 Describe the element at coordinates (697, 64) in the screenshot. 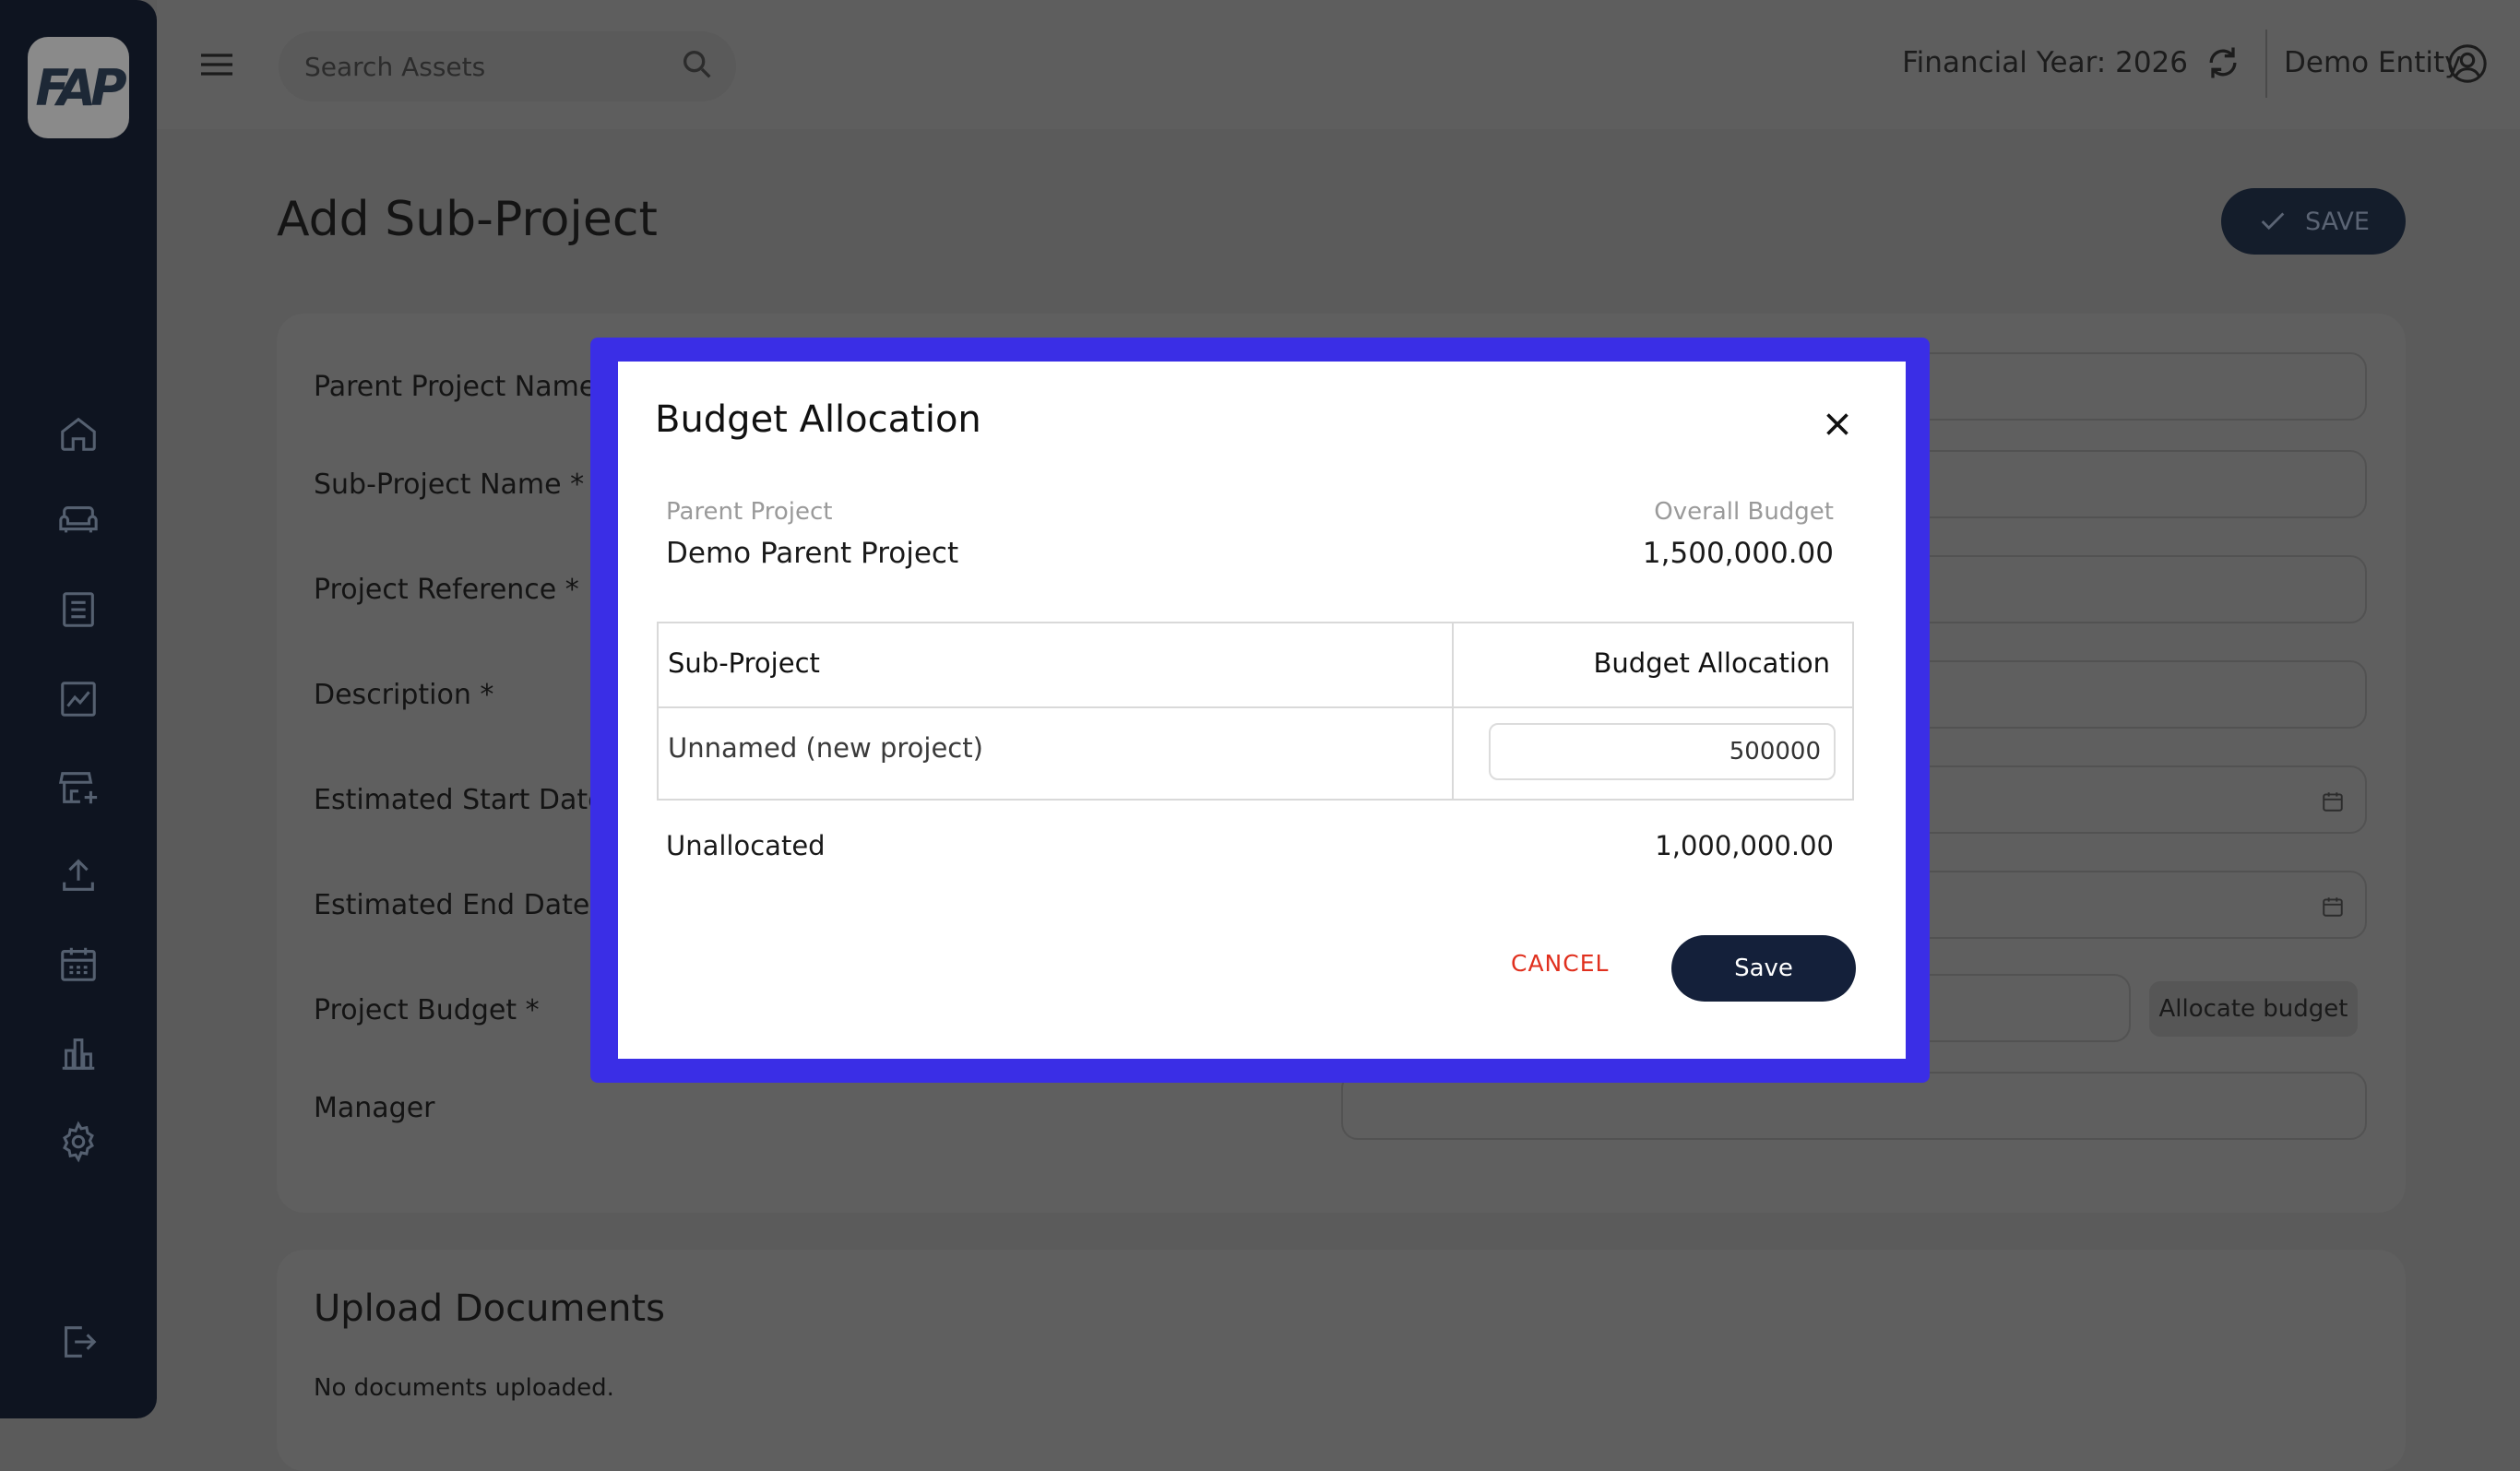

I see `search-icon` at that location.